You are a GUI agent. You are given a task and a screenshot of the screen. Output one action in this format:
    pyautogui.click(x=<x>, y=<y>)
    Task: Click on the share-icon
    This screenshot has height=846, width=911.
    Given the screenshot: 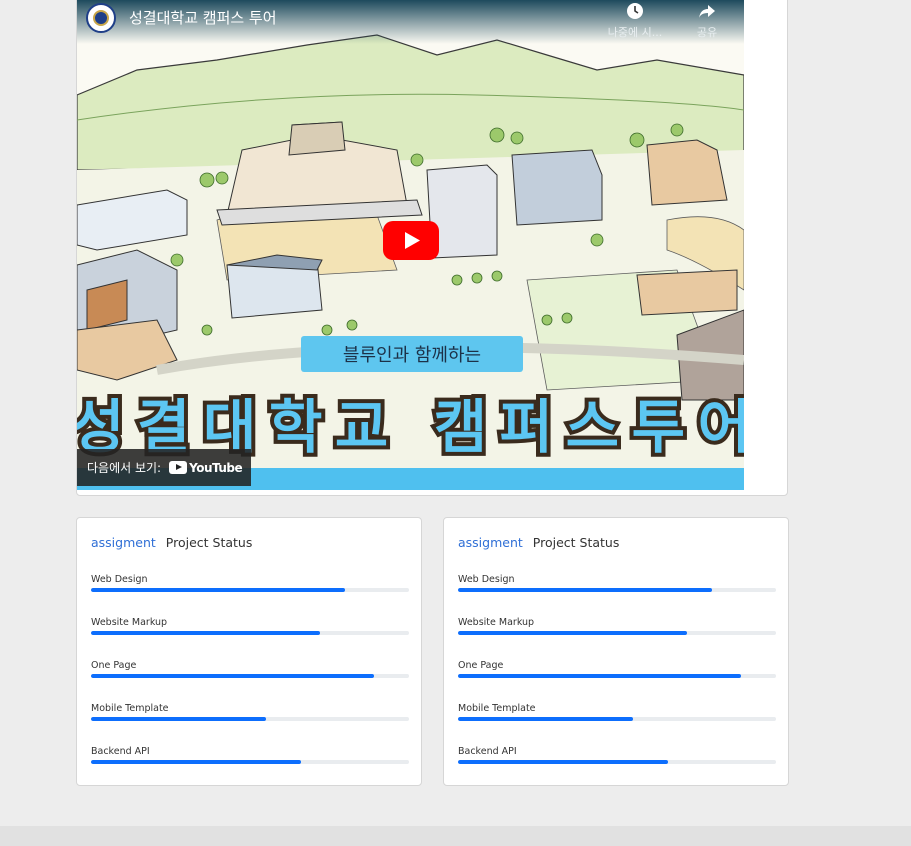 What is the action you would take?
    pyautogui.click(x=707, y=11)
    